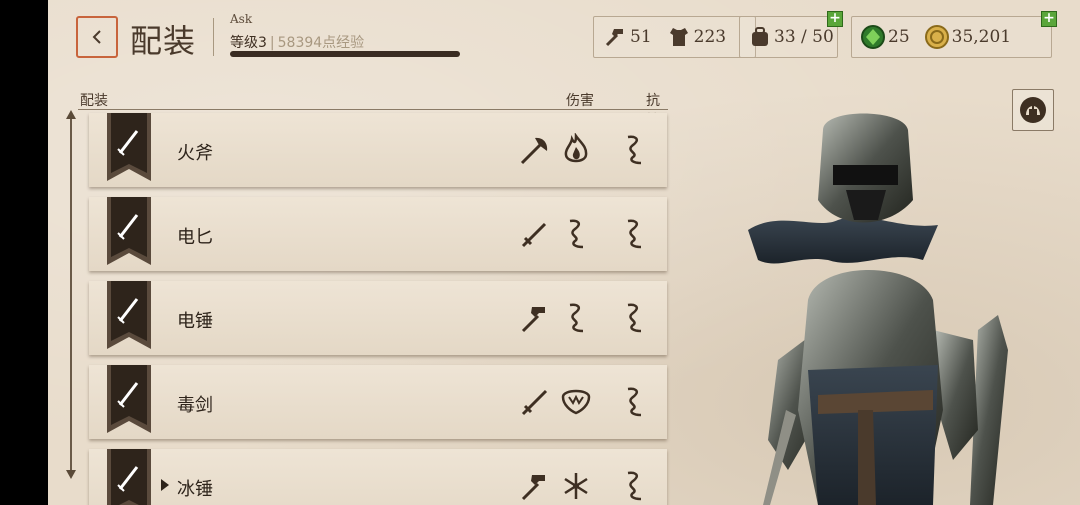 The image size is (1080, 505). What do you see at coordinates (71, 296) in the screenshot?
I see `scrollbar-track` at bounding box center [71, 296].